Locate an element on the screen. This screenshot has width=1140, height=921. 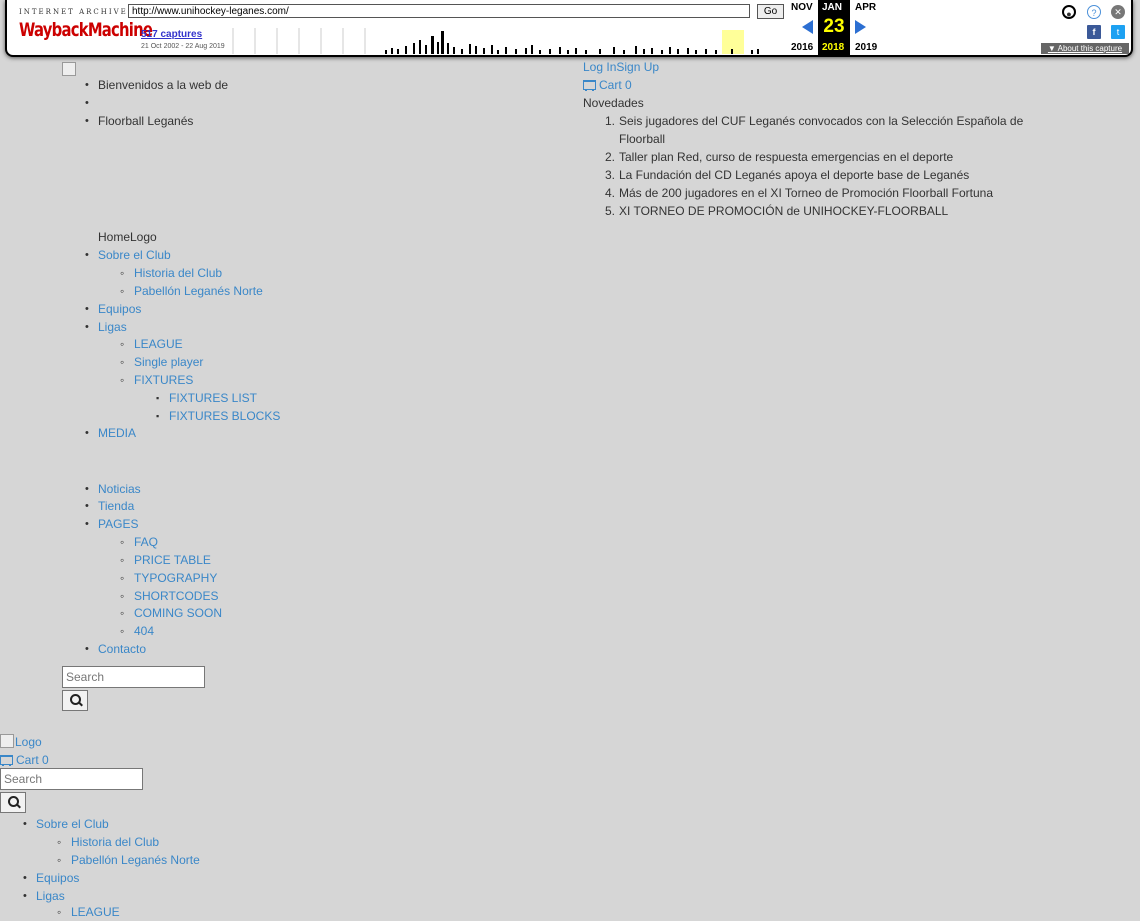
nav-media: MEDIA is located at coordinates (110, 433).